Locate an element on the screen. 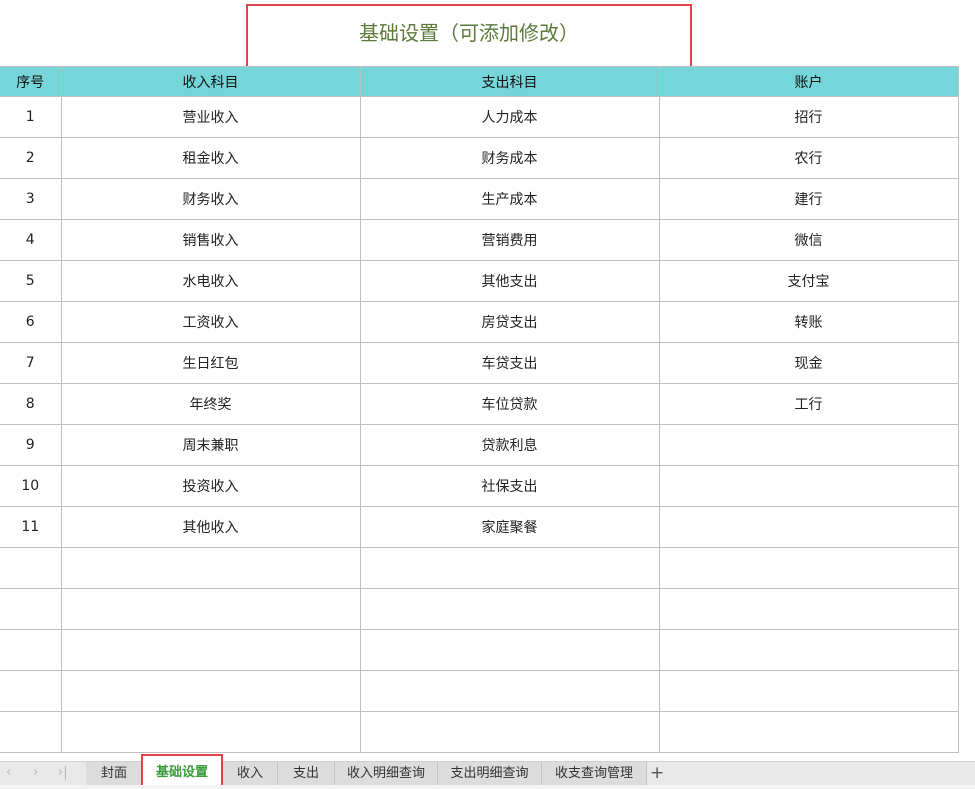  table-row: 2 租金收入 财务成本 农行 is located at coordinates (479, 158).